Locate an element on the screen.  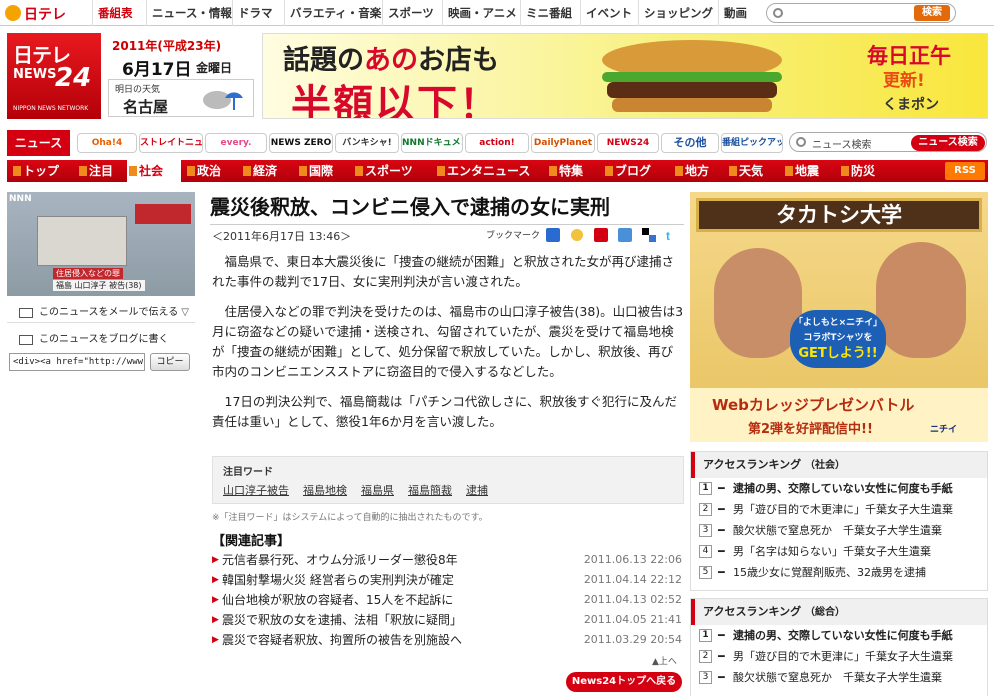
keywords-note: ※「注目ワード」はシステムによって自動的に抽出されたものです。 is located at coordinates (350, 518).